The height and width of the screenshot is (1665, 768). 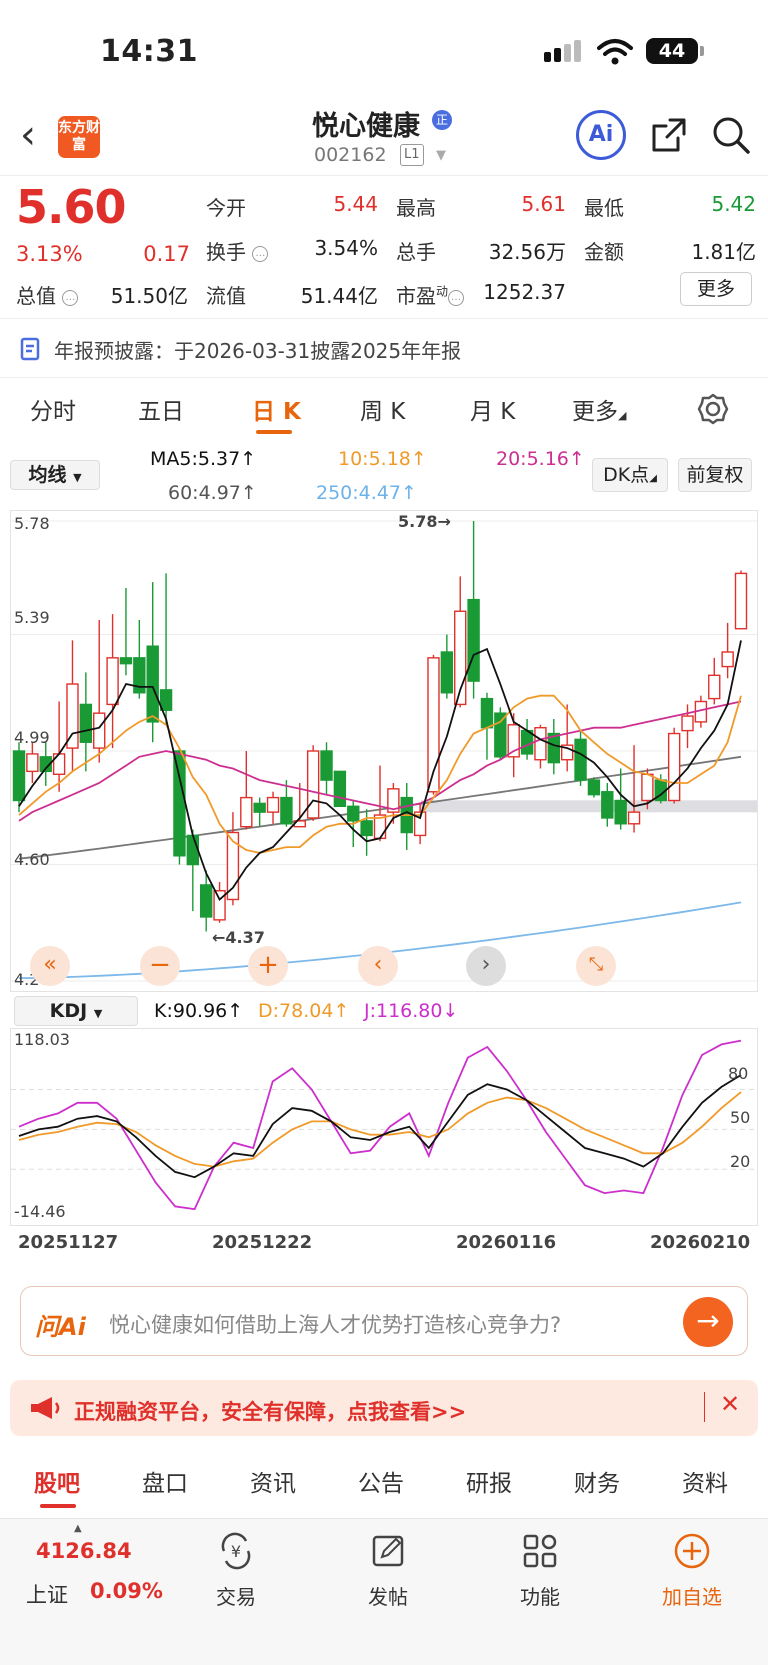 I want to click on zoom-in-icon: +, so click(x=268, y=966).